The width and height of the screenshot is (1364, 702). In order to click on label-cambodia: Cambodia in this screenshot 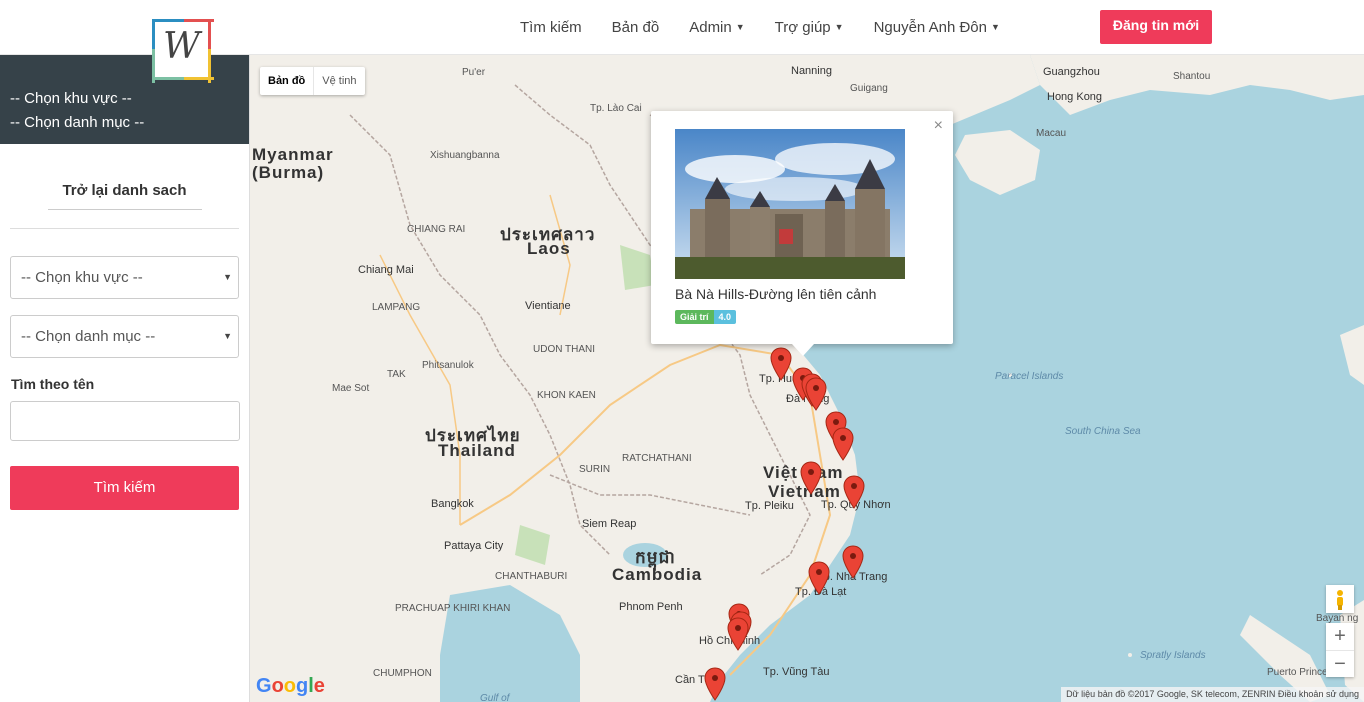, I will do `click(657, 574)`.